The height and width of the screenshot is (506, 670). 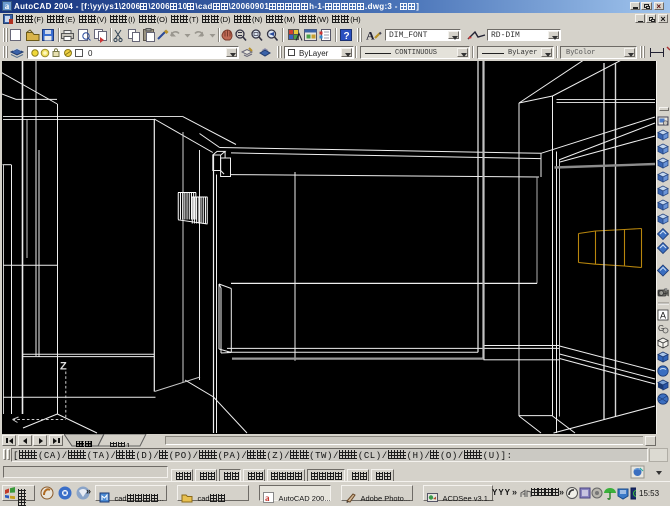 I want to click on svg-text: a, so click(x=267, y=498).